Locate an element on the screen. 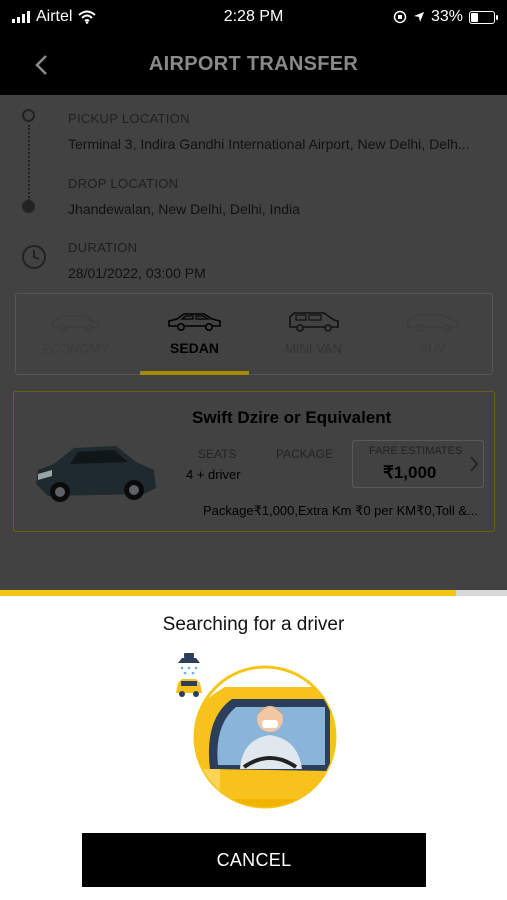  carrier-name: Airtel is located at coordinates (54, 16).